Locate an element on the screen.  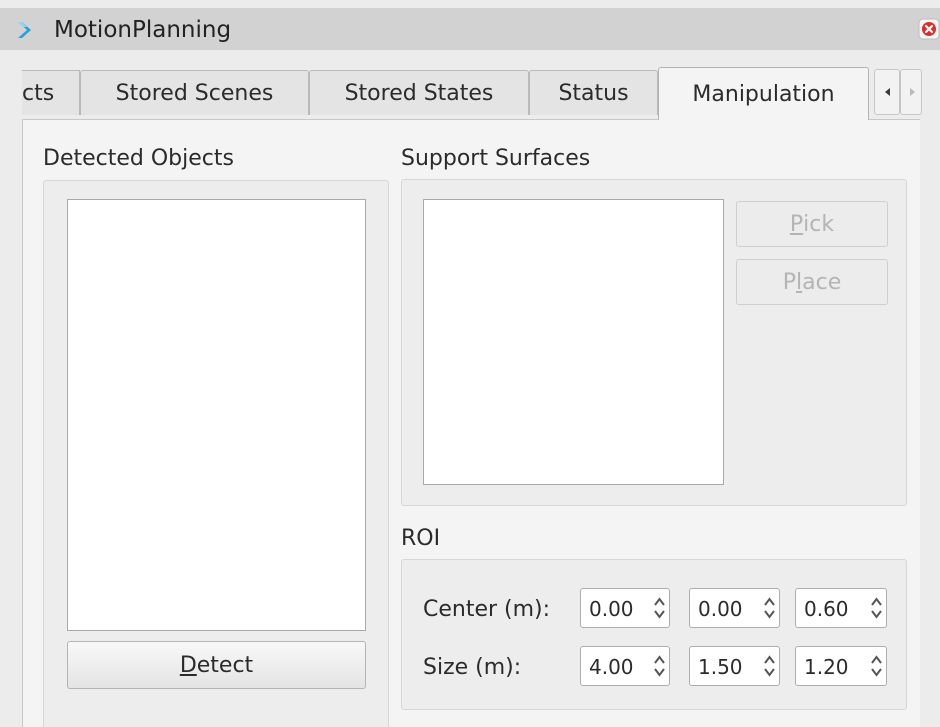
tab-scroll-right-button is located at coordinates (911, 92).